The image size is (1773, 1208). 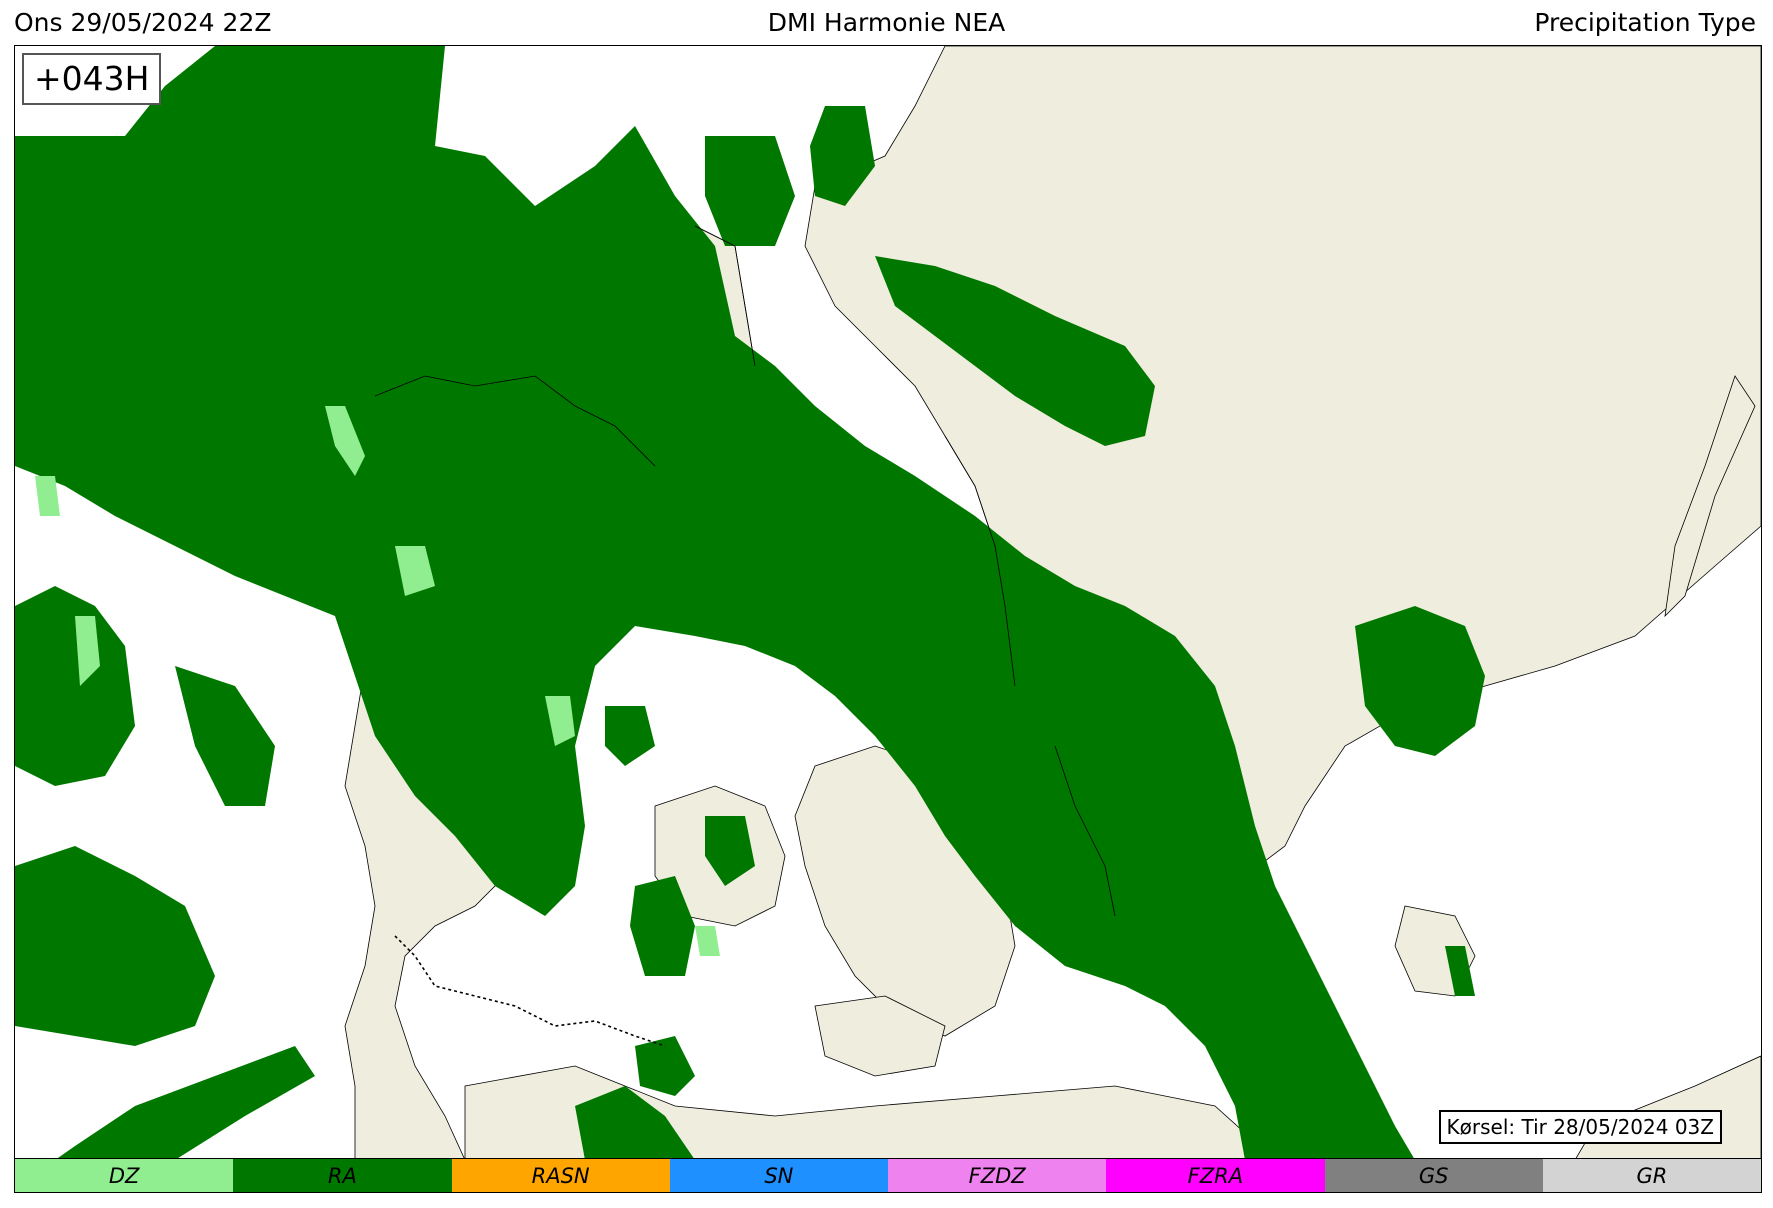 I want to click on legend-item-fzdz: FZDZ, so click(x=997, y=1175).